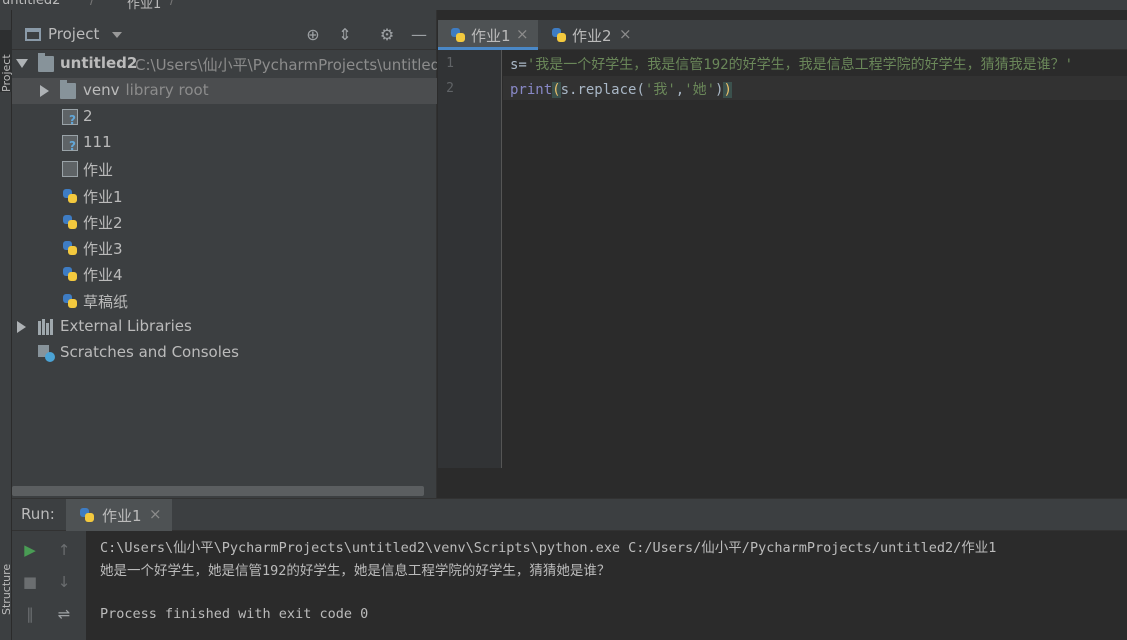  Describe the element at coordinates (345, 35) in the screenshot. I see `collapse-all-icon: ⇕` at that location.